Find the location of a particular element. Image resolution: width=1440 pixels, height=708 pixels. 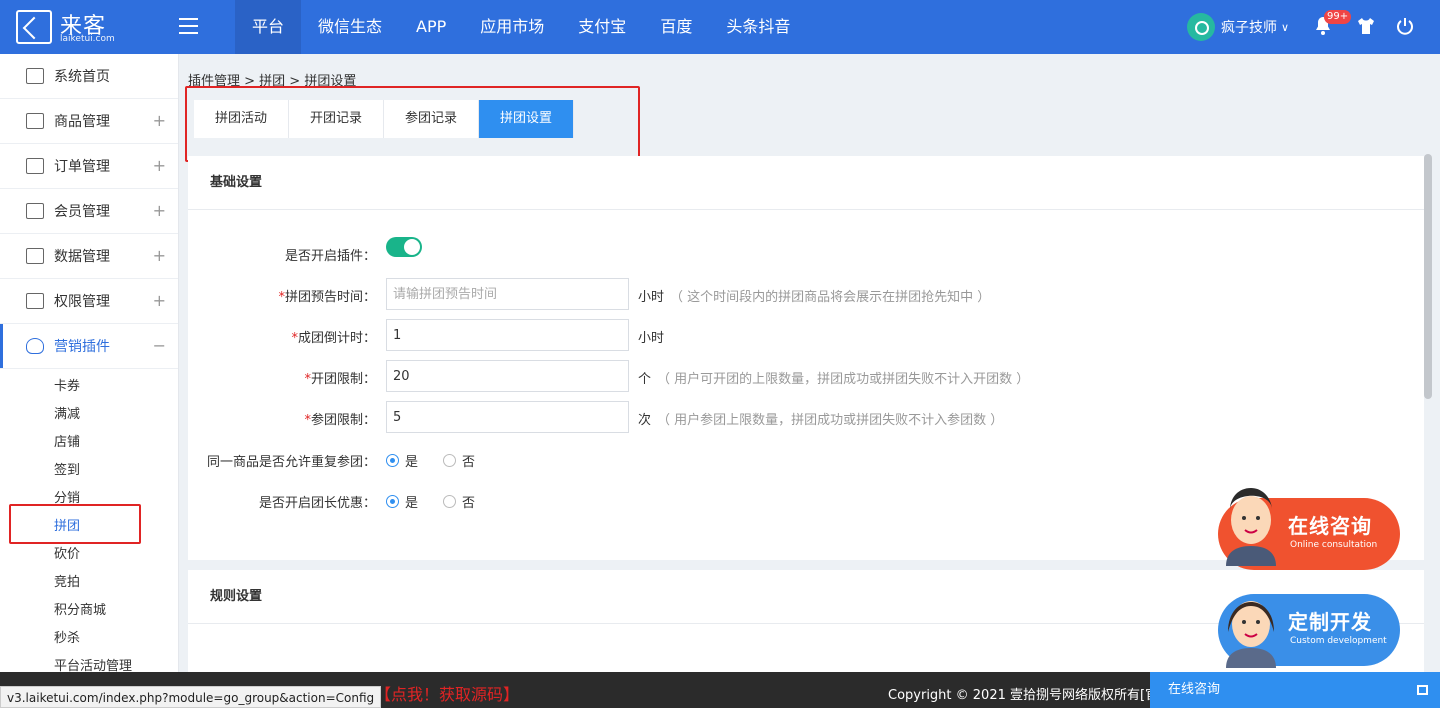

sidebar-item-label: 会员管理 is located at coordinates (82, 212).